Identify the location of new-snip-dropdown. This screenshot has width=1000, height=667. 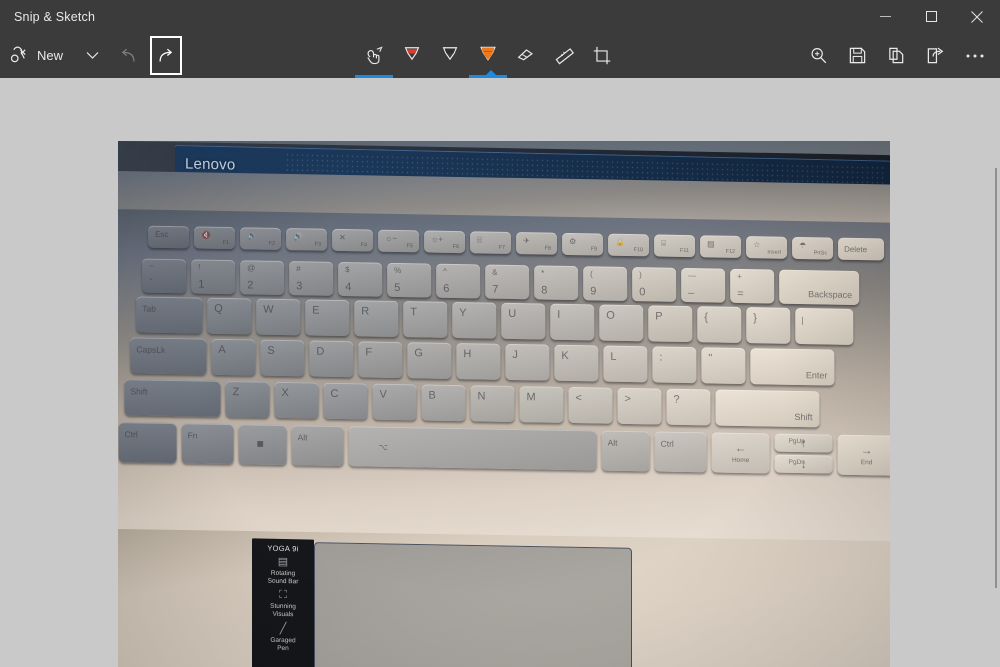
(92, 55).